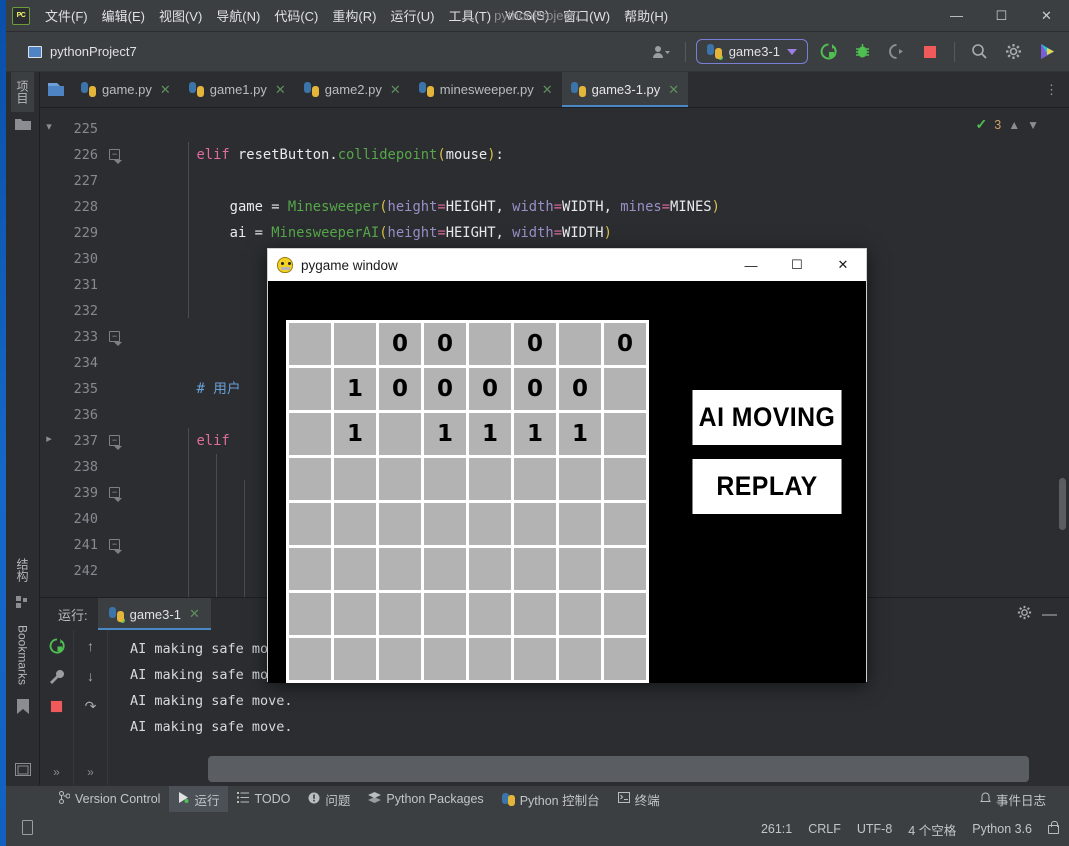 The image size is (1069, 846). What do you see at coordinates (90, 775) in the screenshot?
I see `more-actions-icon: »` at bounding box center [90, 775].